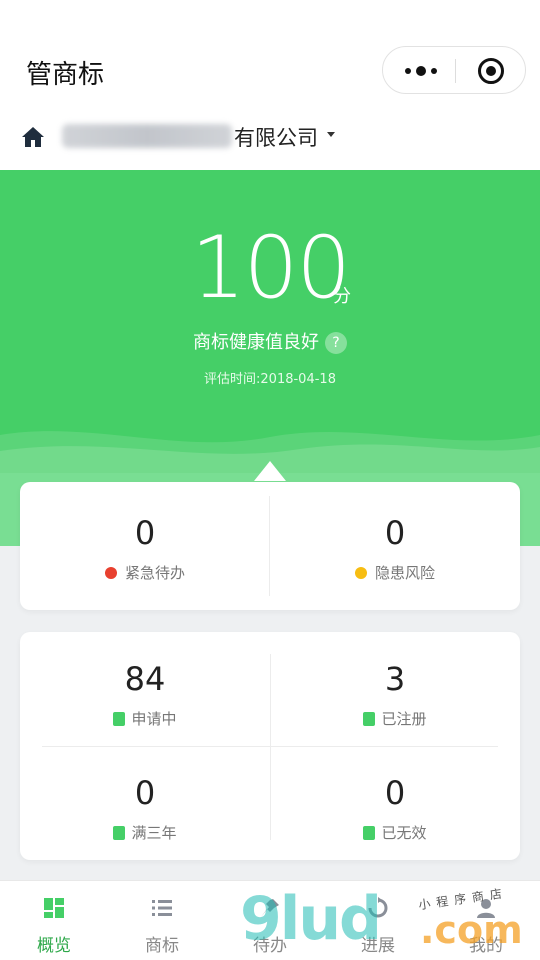 The height and width of the screenshot is (960, 540). Describe the element at coordinates (119, 719) in the screenshot. I see `clipboard-icon` at that location.